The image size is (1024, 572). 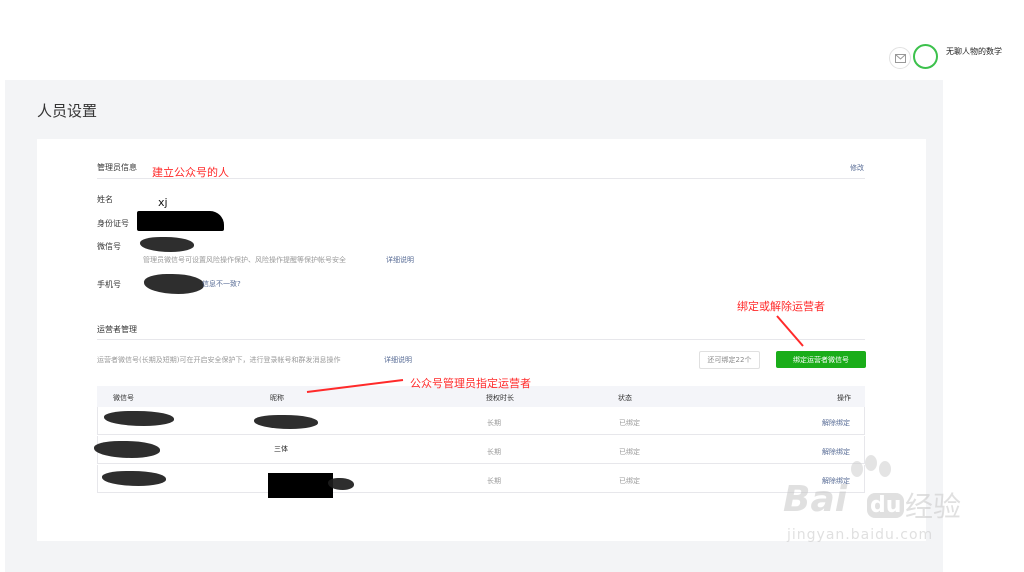 What do you see at coordinates (836, 423) in the screenshot?
I see `unbind-link: 解除绑定` at bounding box center [836, 423].